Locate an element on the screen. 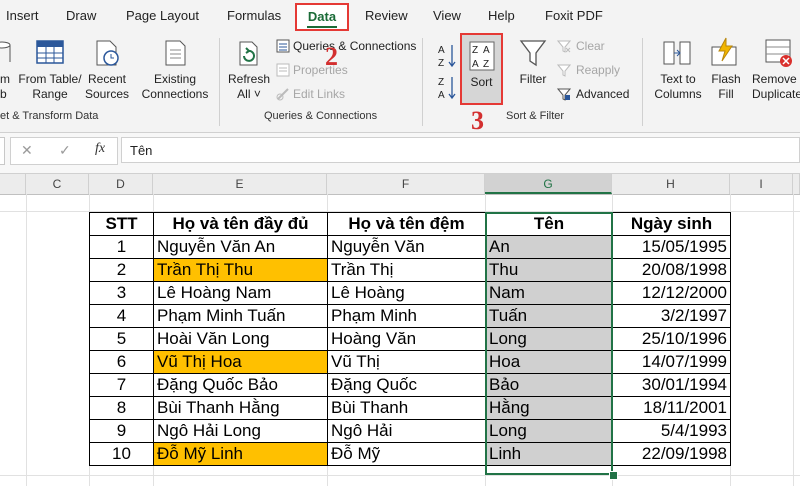 This screenshot has width=800, height=486. cell-middle-name: Đỗ Mỹ is located at coordinates (406, 454).